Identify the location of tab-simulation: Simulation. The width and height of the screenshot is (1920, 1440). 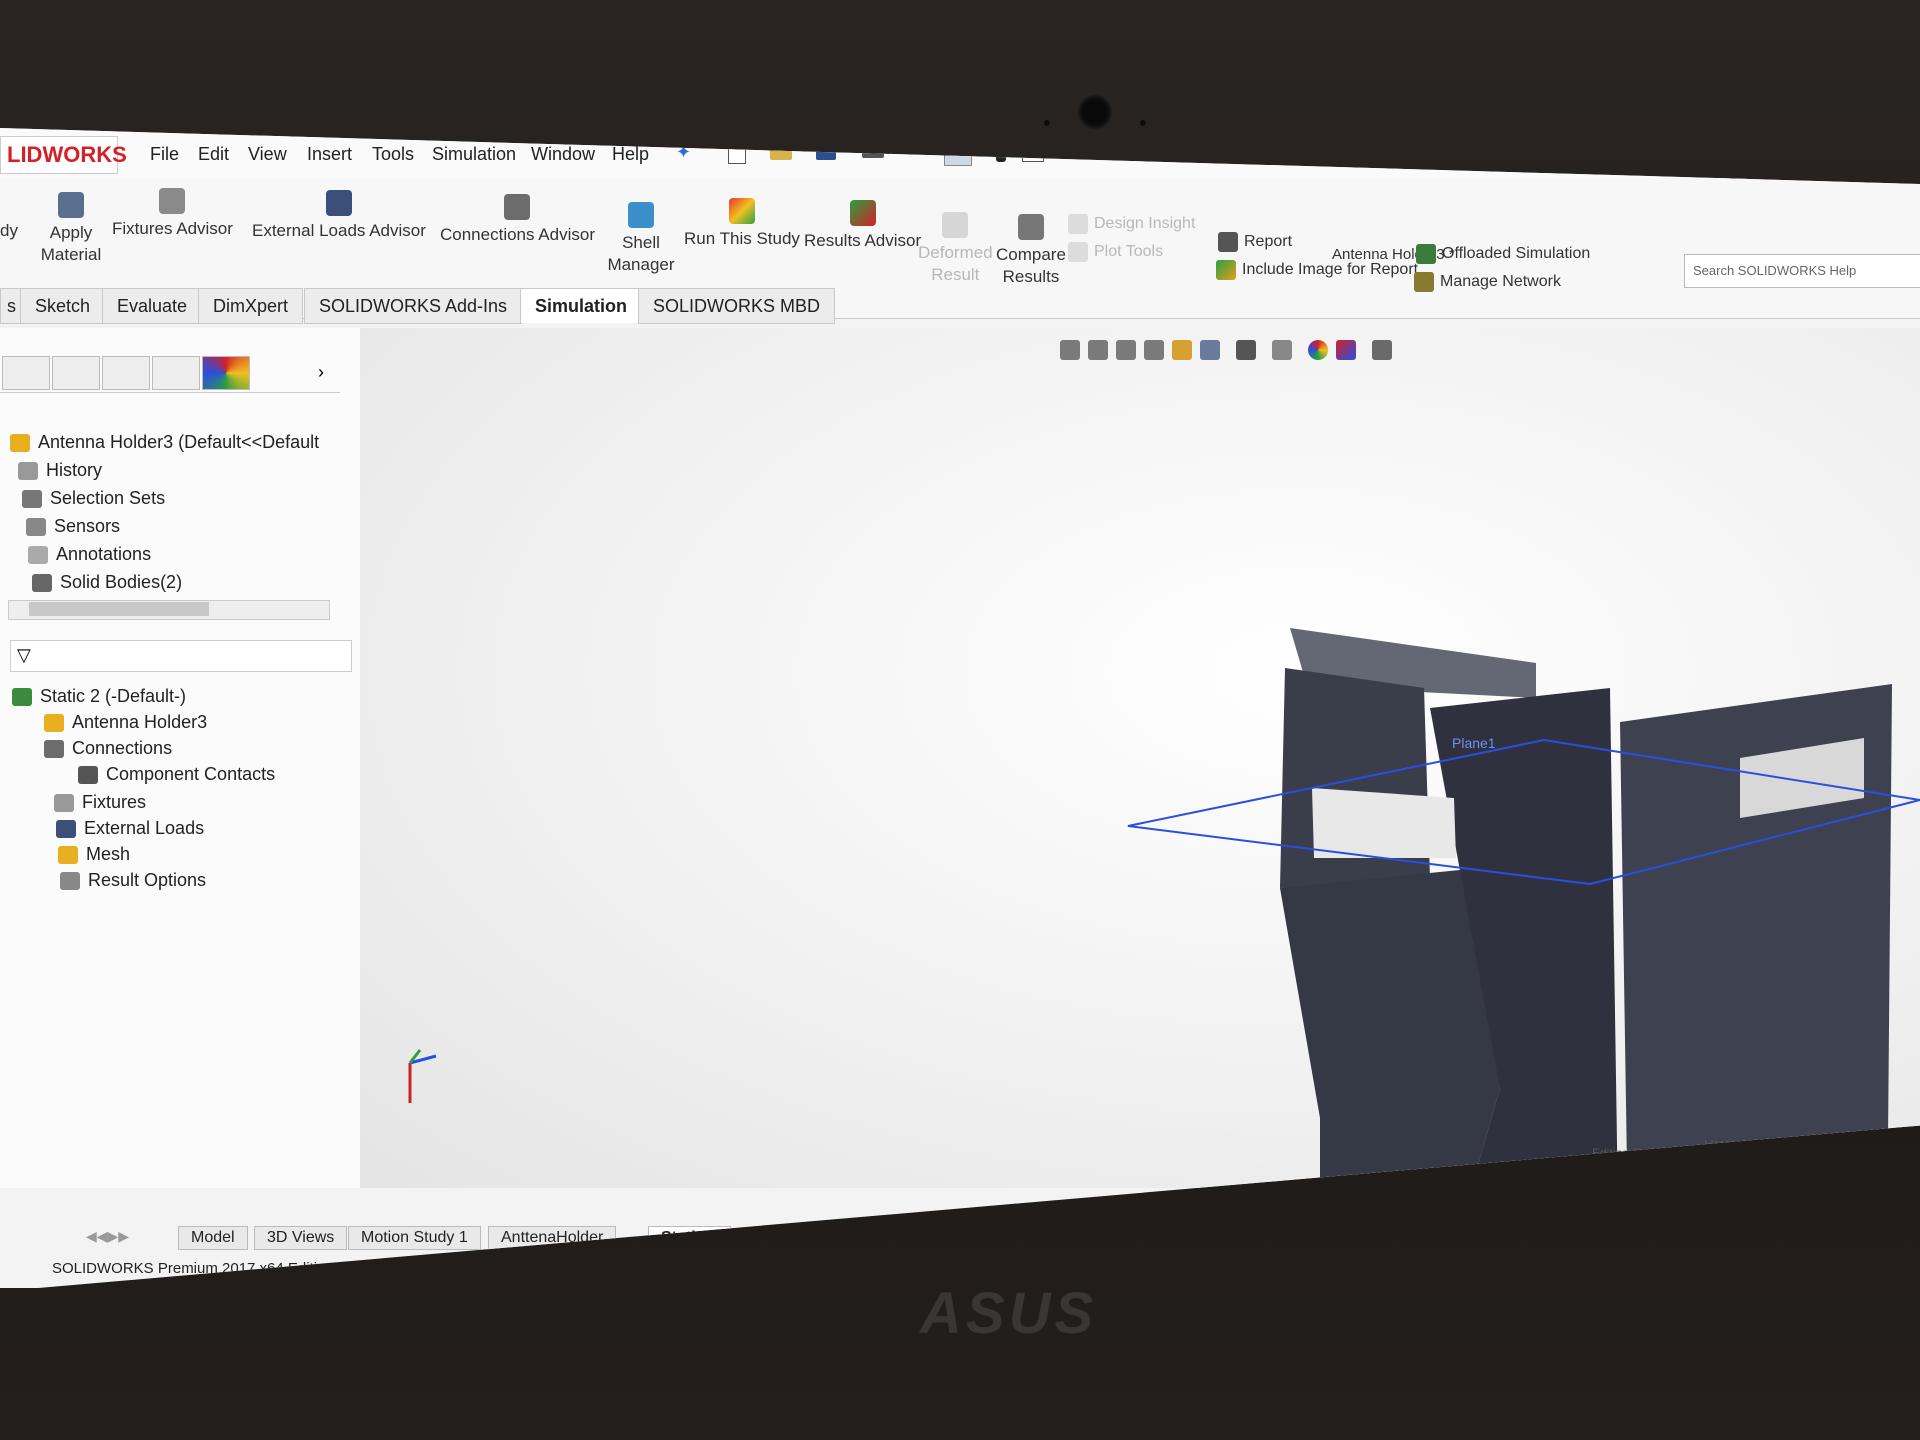
(581, 305).